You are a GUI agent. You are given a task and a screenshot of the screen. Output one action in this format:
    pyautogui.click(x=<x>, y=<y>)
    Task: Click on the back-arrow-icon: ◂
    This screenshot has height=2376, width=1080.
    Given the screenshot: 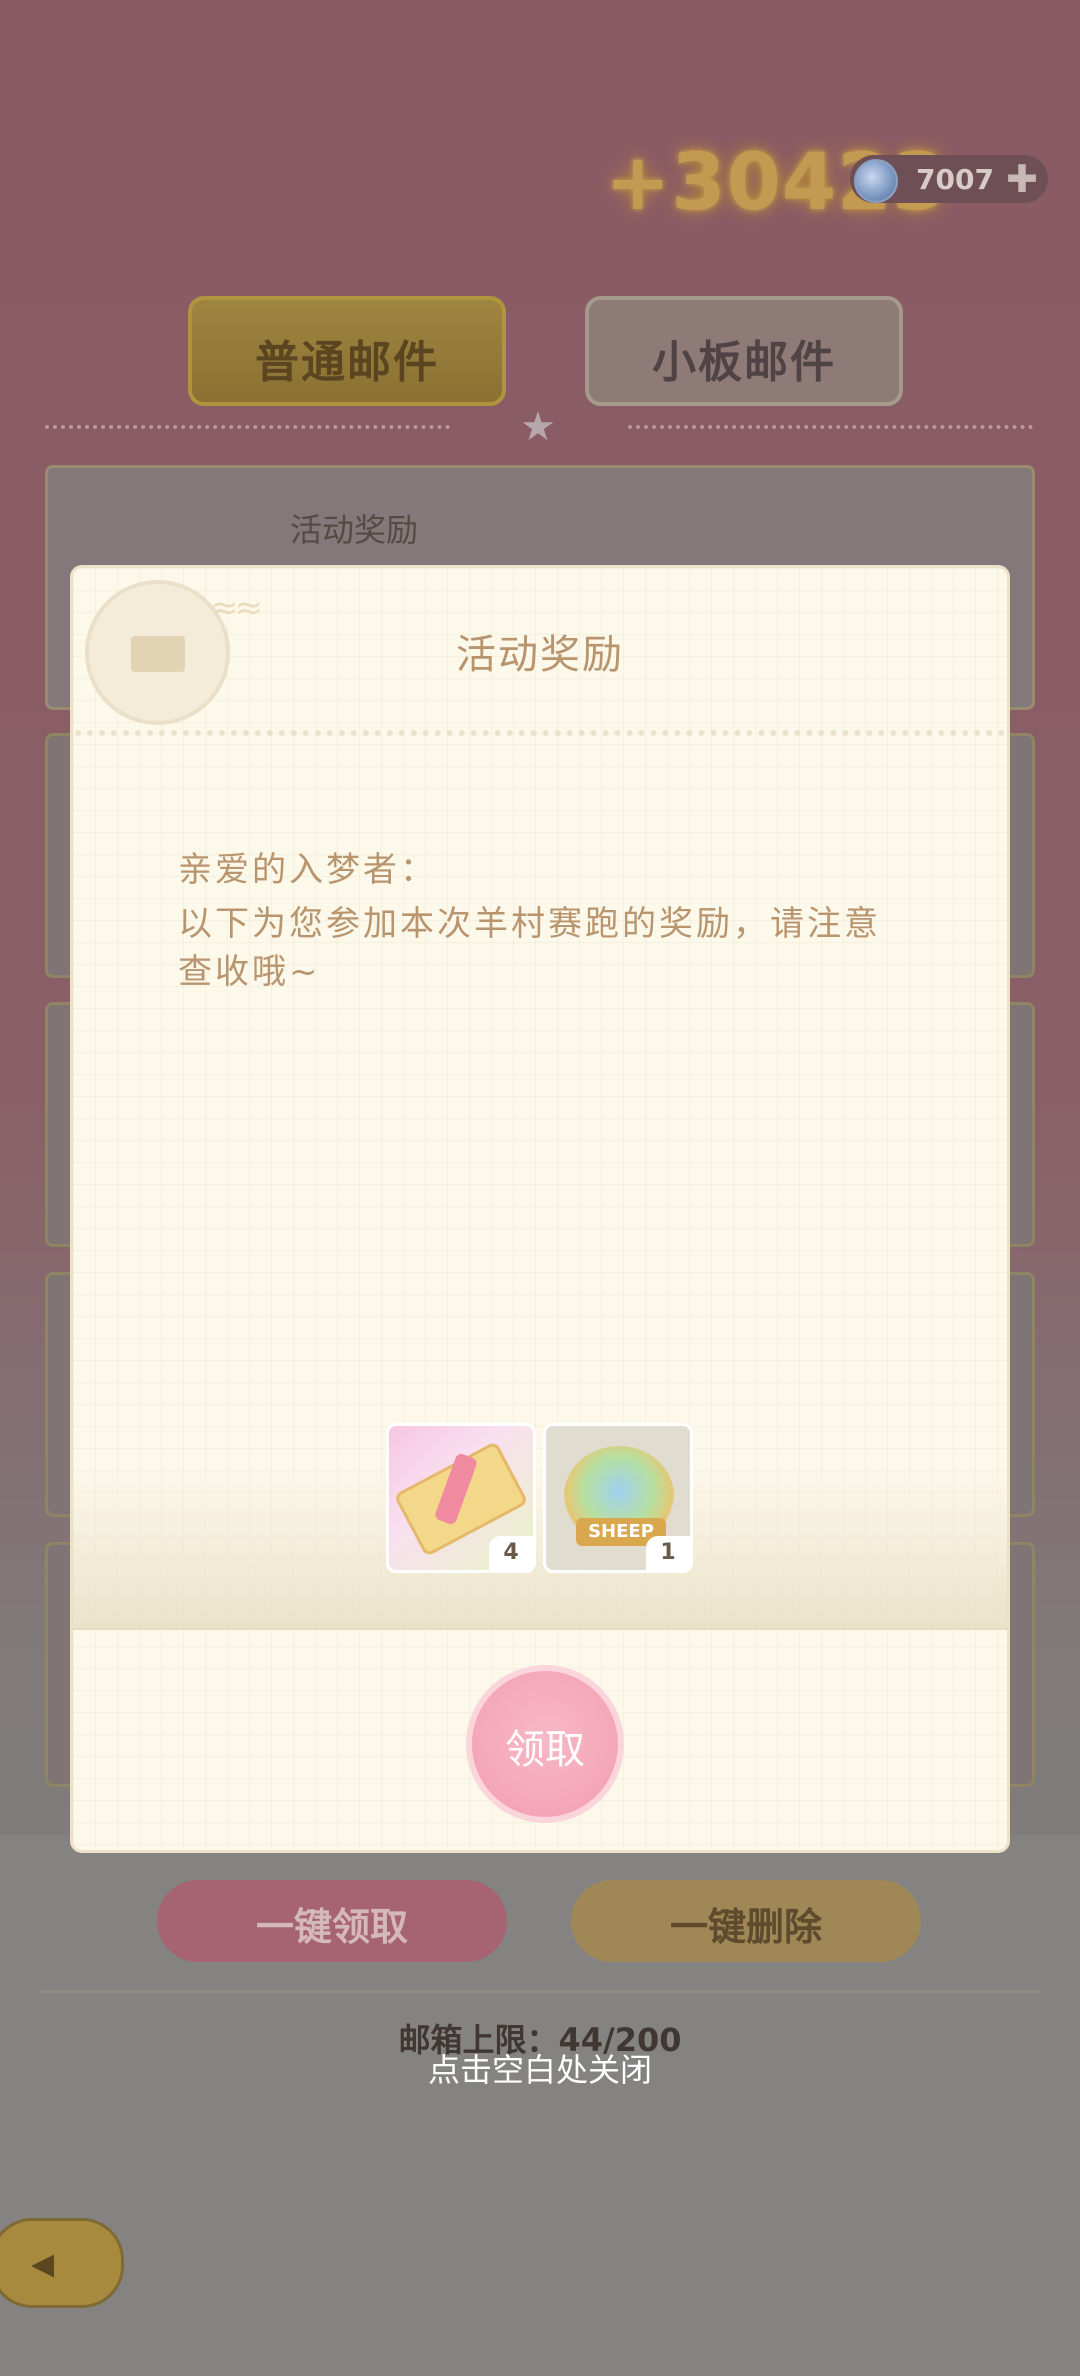 What is the action you would take?
    pyautogui.click(x=43, y=2262)
    